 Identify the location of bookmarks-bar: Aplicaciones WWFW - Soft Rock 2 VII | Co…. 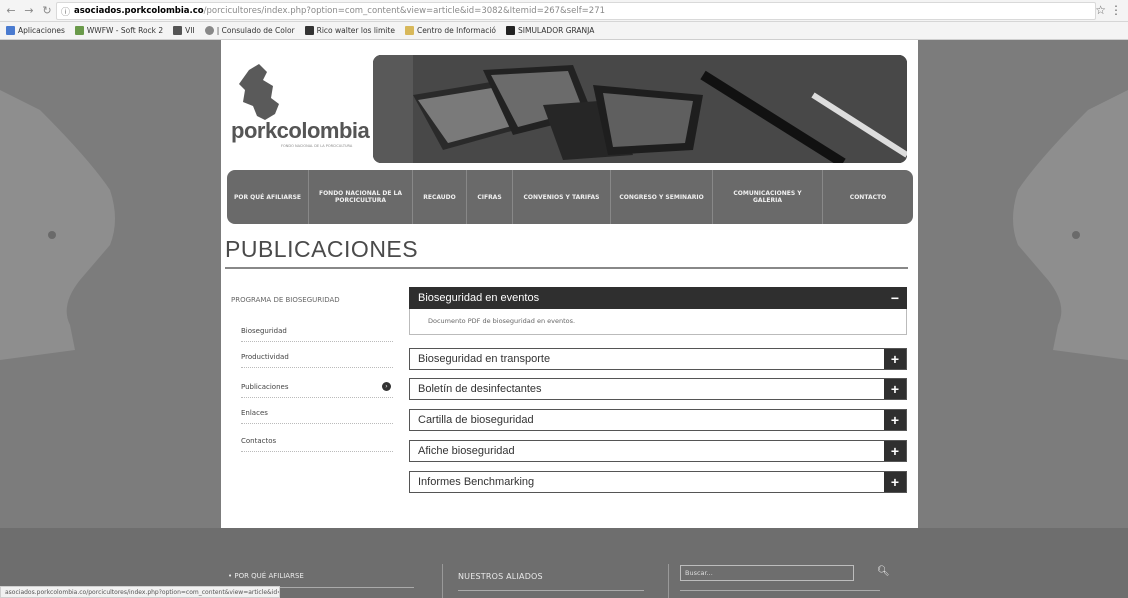
(564, 31).